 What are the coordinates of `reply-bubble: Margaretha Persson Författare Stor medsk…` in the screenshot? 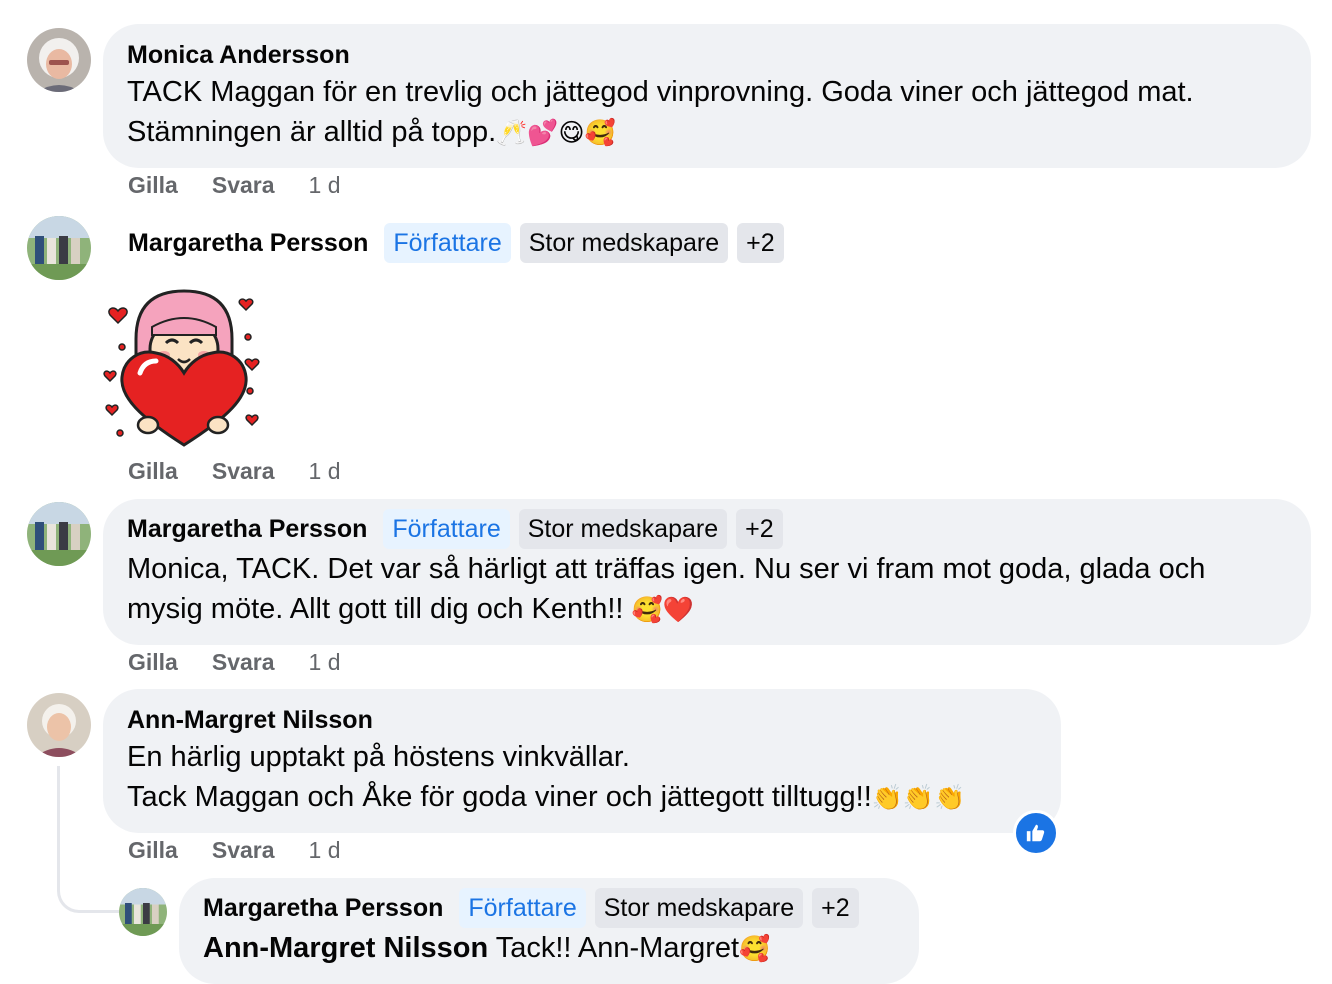 It's located at (549, 931).